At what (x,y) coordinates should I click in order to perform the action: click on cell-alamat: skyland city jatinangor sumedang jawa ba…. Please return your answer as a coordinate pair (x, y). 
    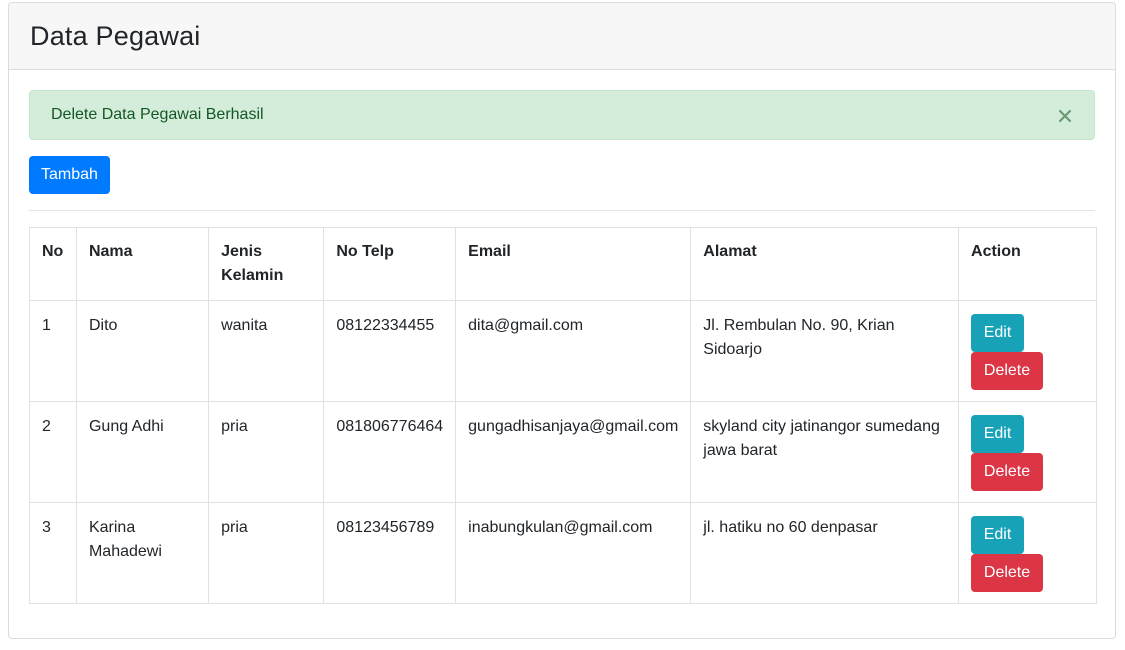
    Looking at the image, I should click on (825, 452).